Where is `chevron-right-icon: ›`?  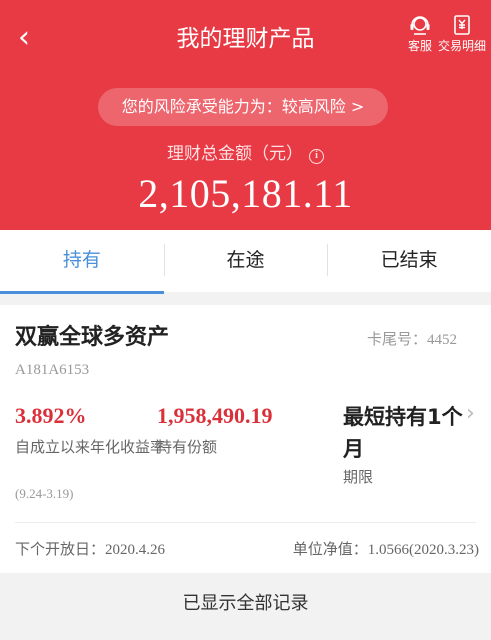
chevron-right-icon: › is located at coordinates (476, 414).